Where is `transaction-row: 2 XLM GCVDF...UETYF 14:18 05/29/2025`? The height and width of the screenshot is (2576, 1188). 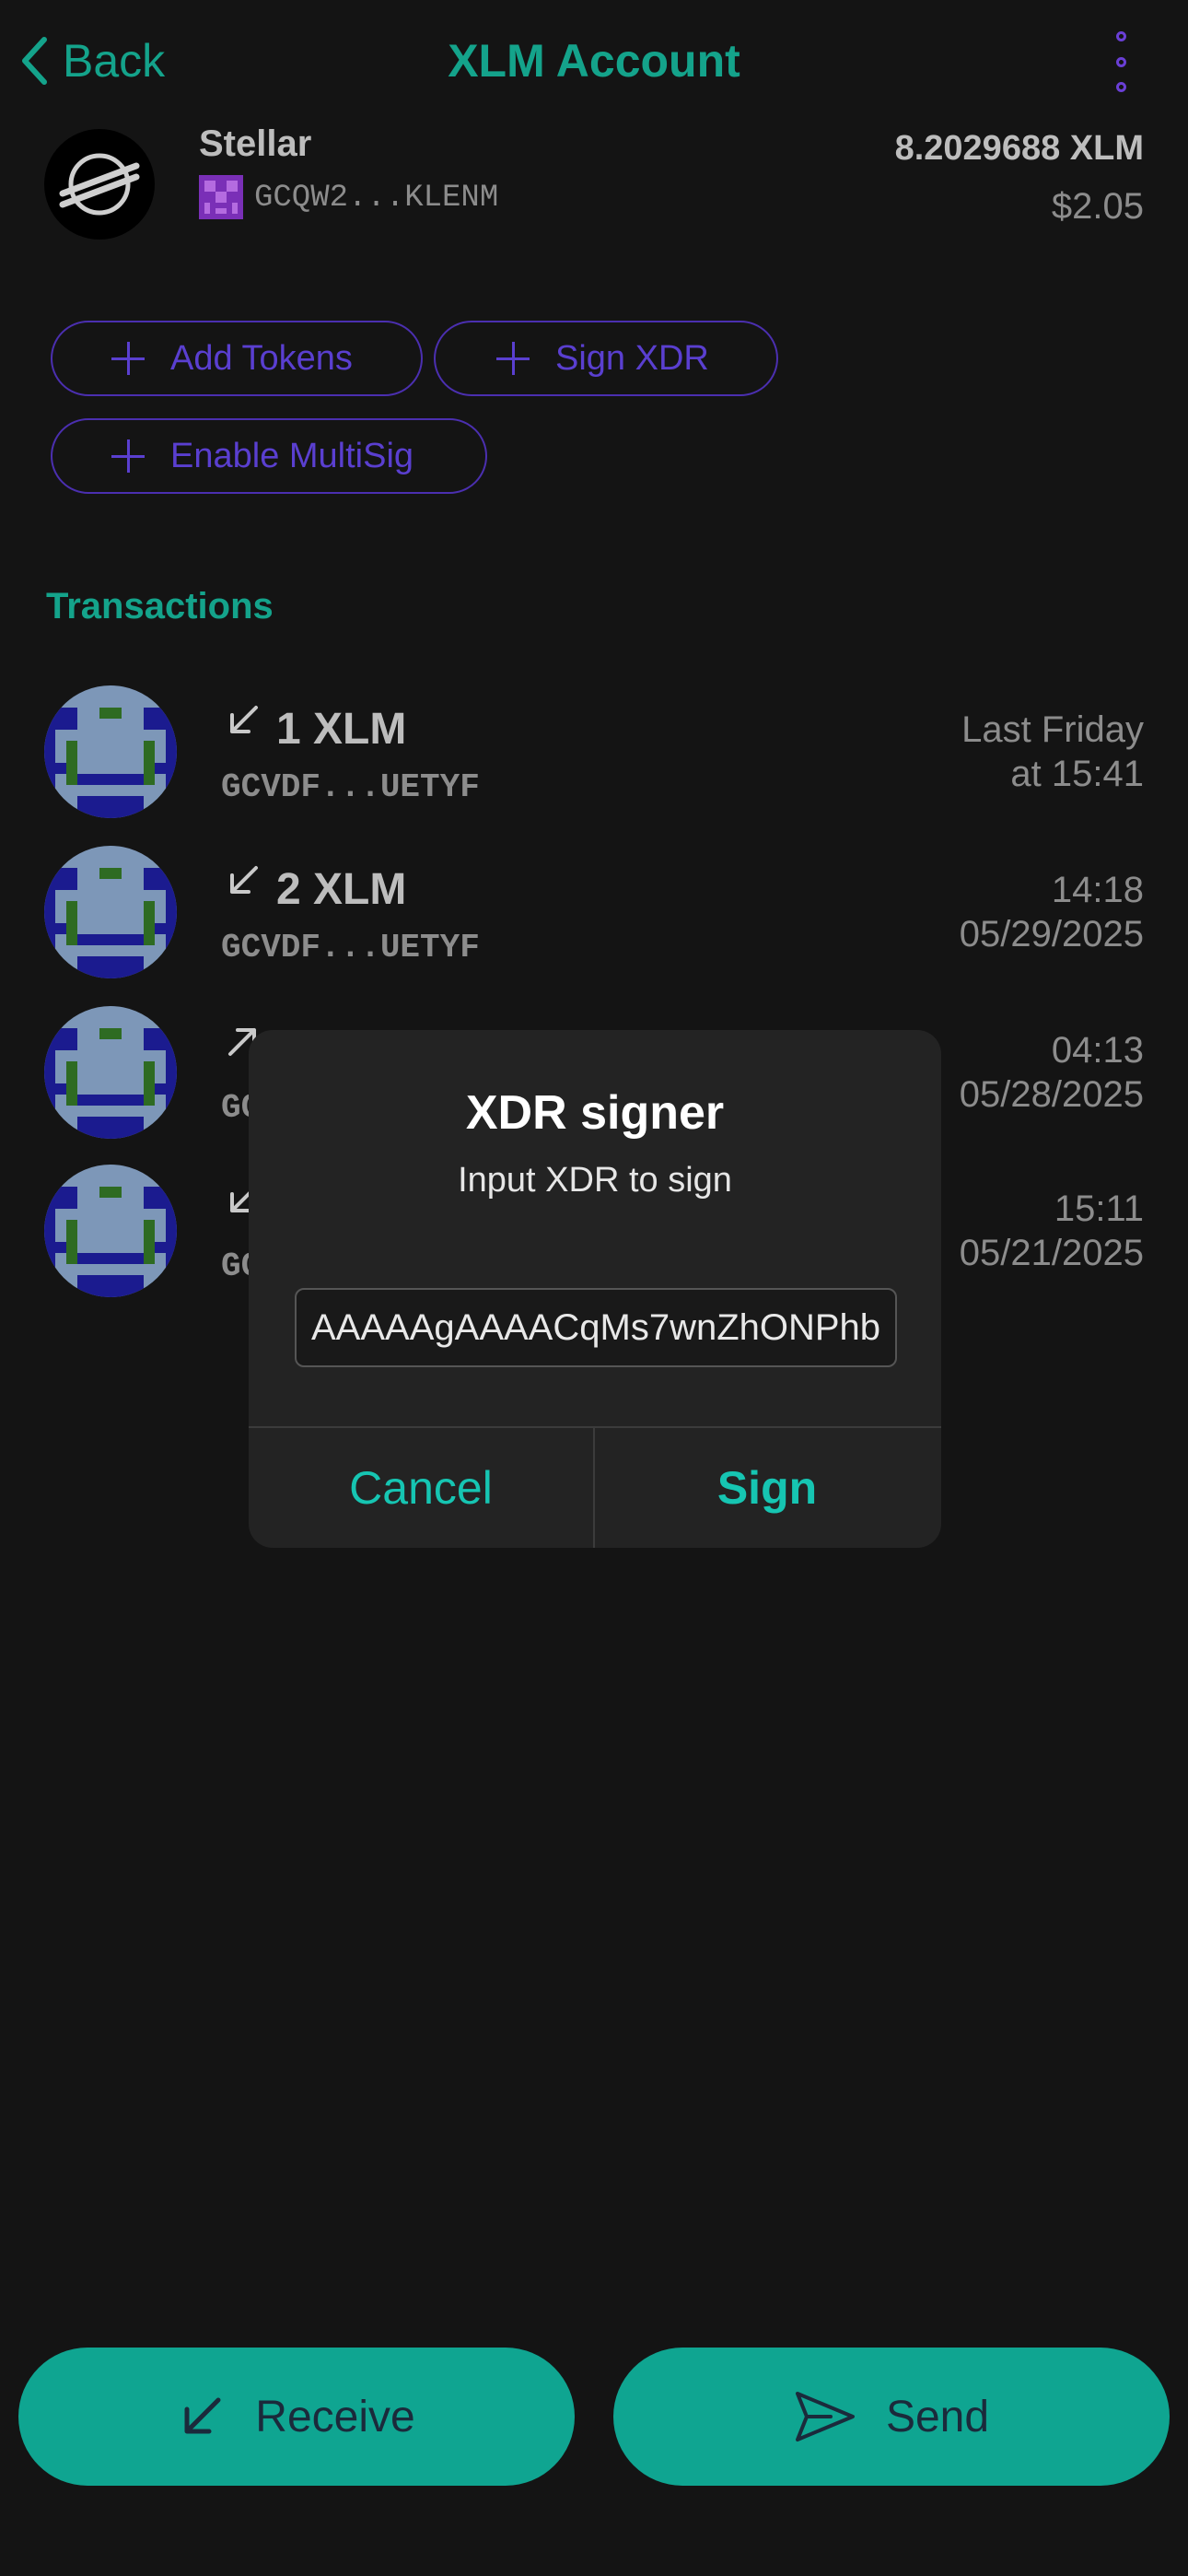
transaction-row: 2 XLM GCVDF...UETYF 14:18 05/29/2025 is located at coordinates (594, 919).